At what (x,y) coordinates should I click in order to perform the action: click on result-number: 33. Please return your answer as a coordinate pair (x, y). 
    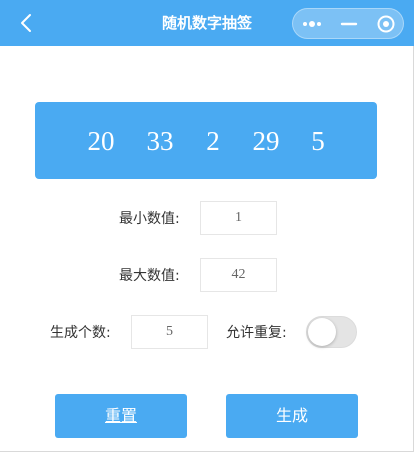
    Looking at the image, I should click on (160, 141).